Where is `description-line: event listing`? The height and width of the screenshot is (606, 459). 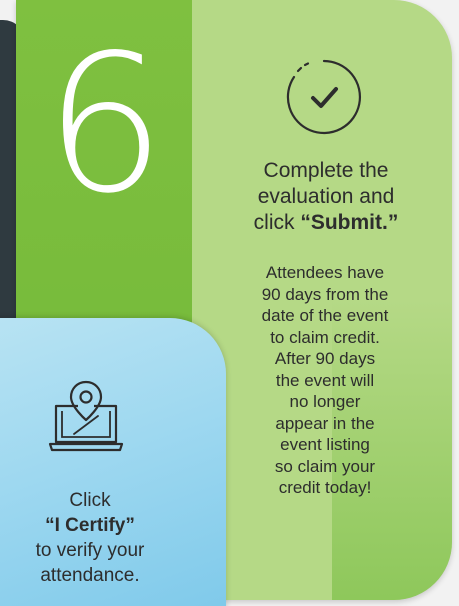
description-line: event listing is located at coordinates (325, 444).